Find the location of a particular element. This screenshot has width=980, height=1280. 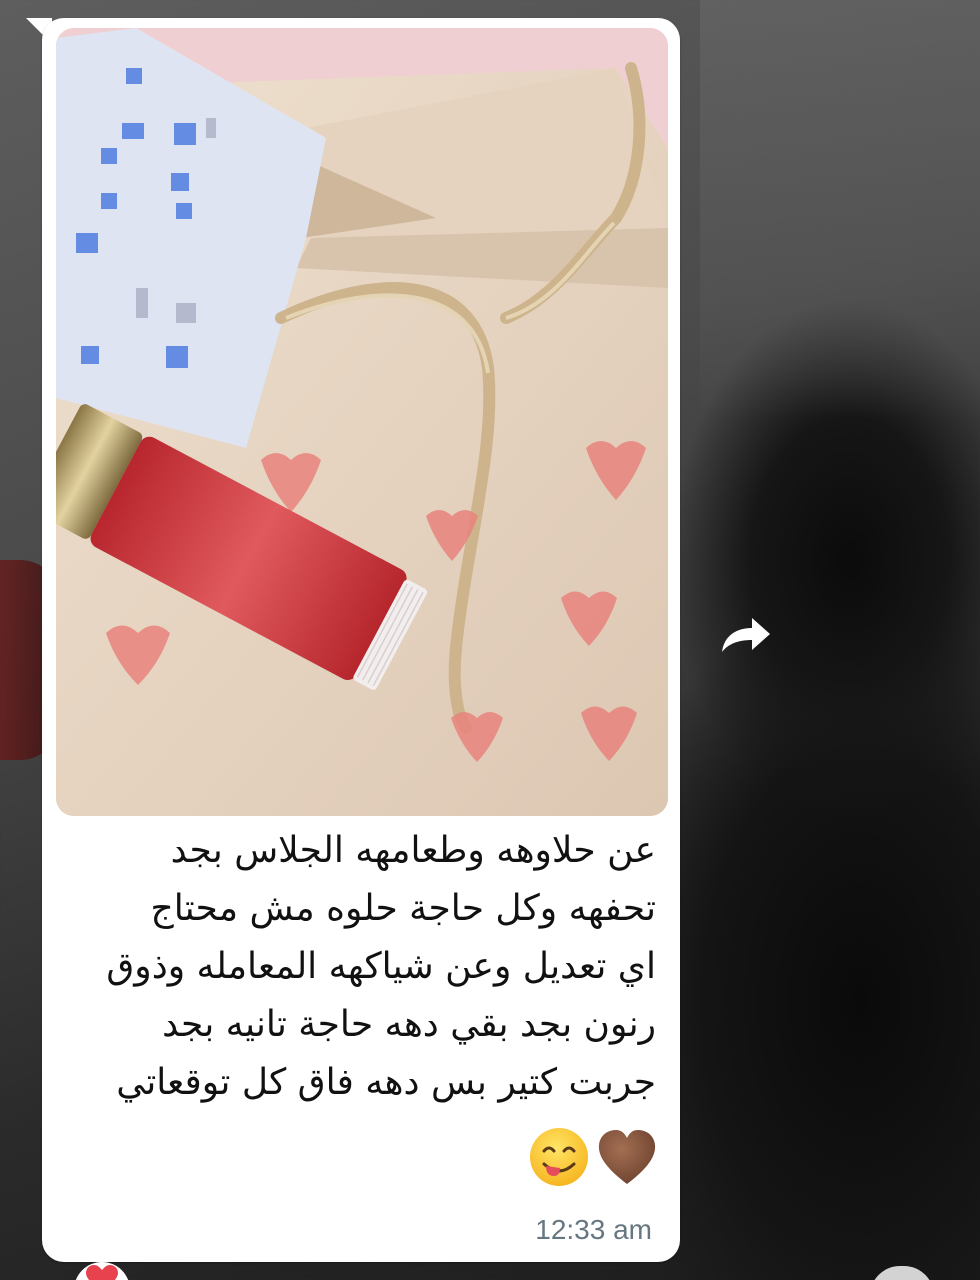

caption-line: تحفهه وكل حاجة حلوه مش محتاج is located at coordinates (403, 908).